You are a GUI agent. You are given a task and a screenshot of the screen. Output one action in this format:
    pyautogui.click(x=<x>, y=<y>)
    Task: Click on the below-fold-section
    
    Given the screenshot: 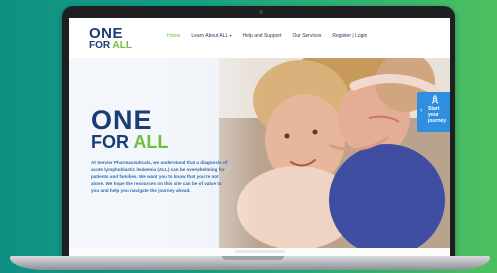 What is the action you would take?
    pyautogui.click(x=259, y=252)
    